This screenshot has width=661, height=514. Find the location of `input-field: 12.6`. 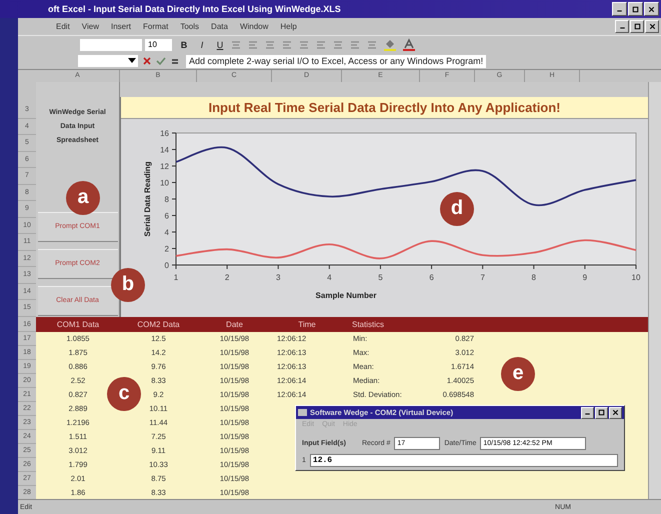

input-field: 12.6 is located at coordinates (464, 460).